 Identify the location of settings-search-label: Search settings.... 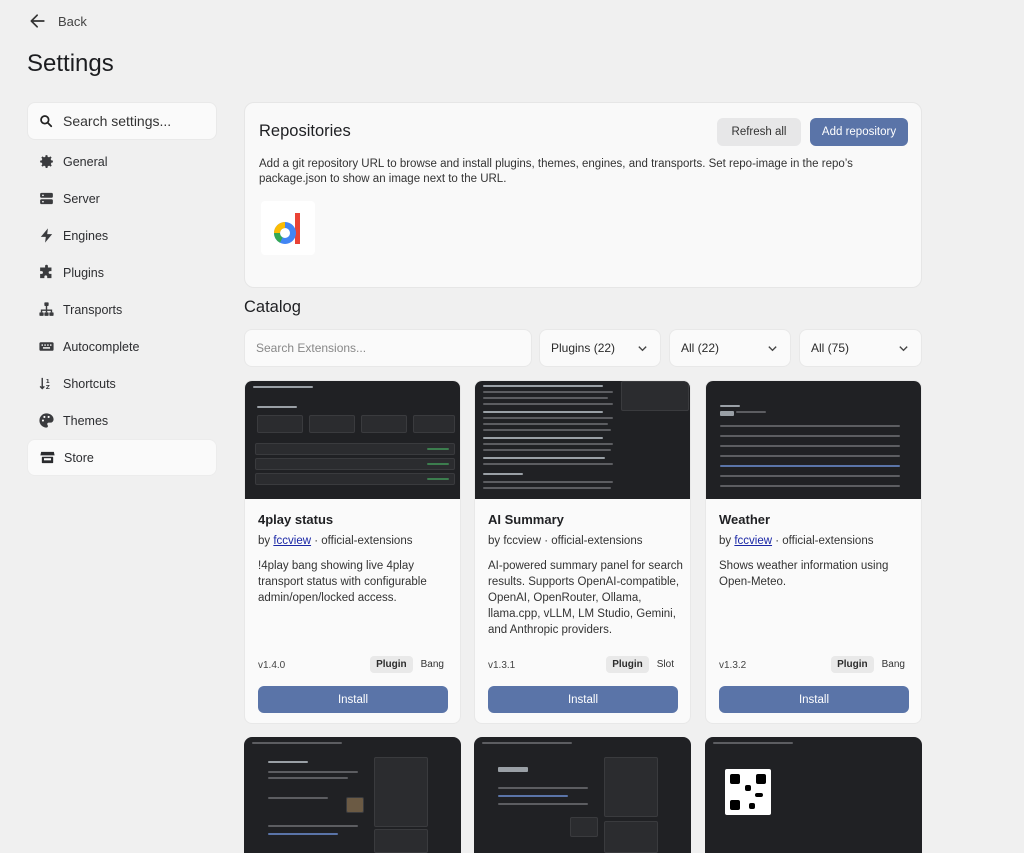
(117, 121).